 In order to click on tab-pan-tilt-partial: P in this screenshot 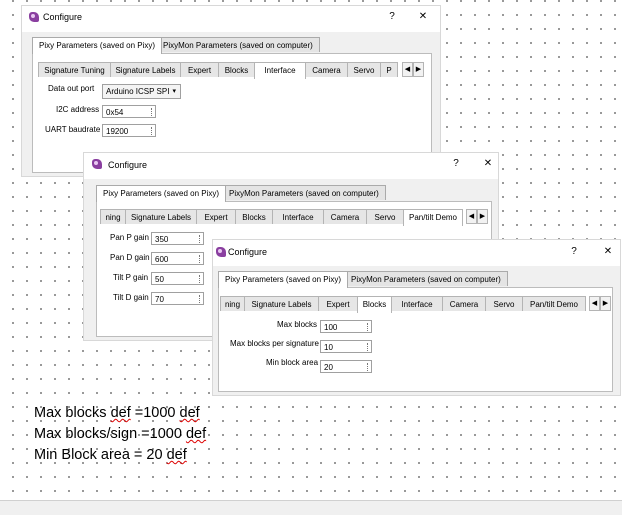, I will do `click(389, 69)`.